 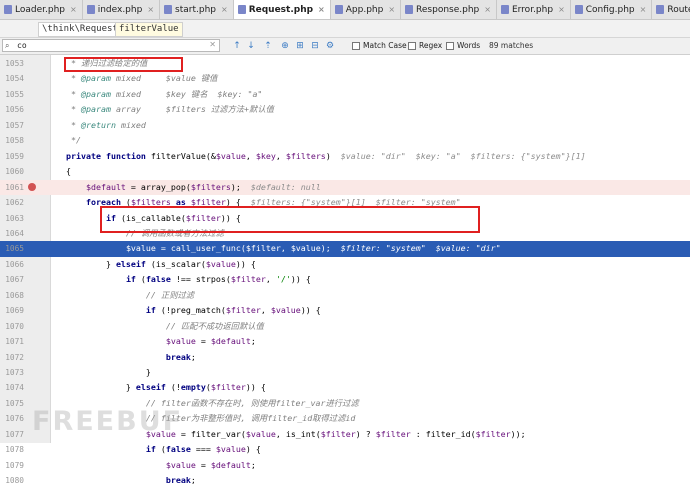 I want to click on tab-request-php: Request.php ×, so click(x=282, y=9).